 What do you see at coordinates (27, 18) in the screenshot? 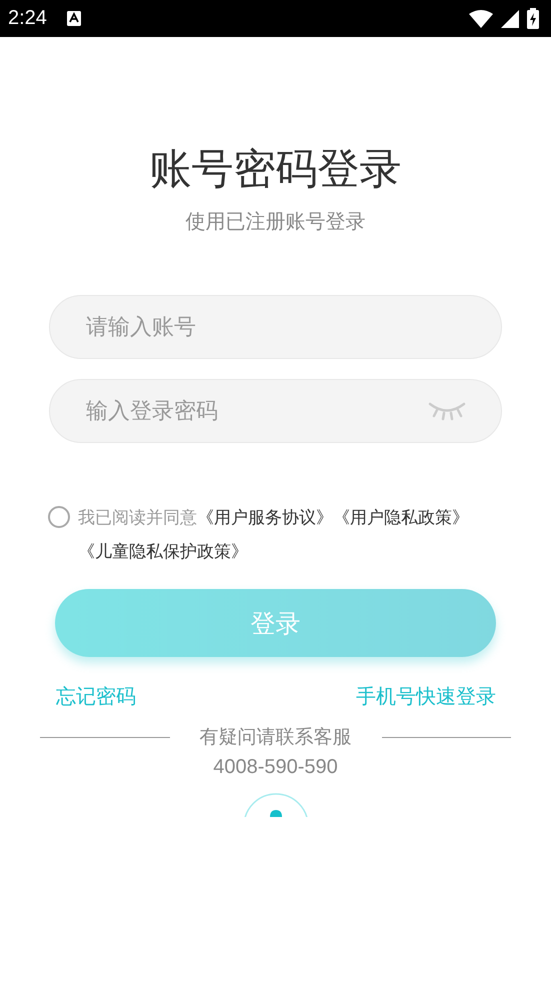
I see `status-time: 2:24` at bounding box center [27, 18].